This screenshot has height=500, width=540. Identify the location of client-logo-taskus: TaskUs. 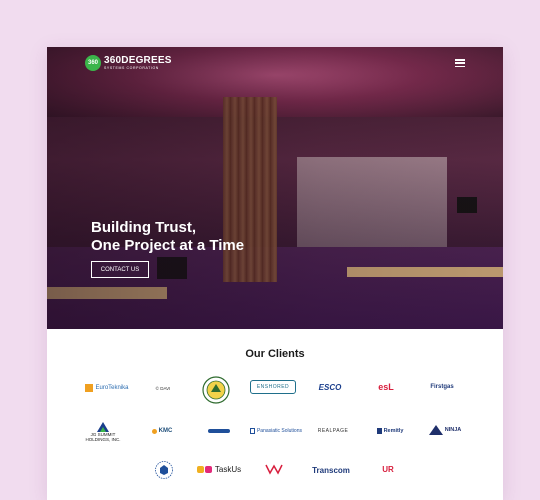
(219, 469).